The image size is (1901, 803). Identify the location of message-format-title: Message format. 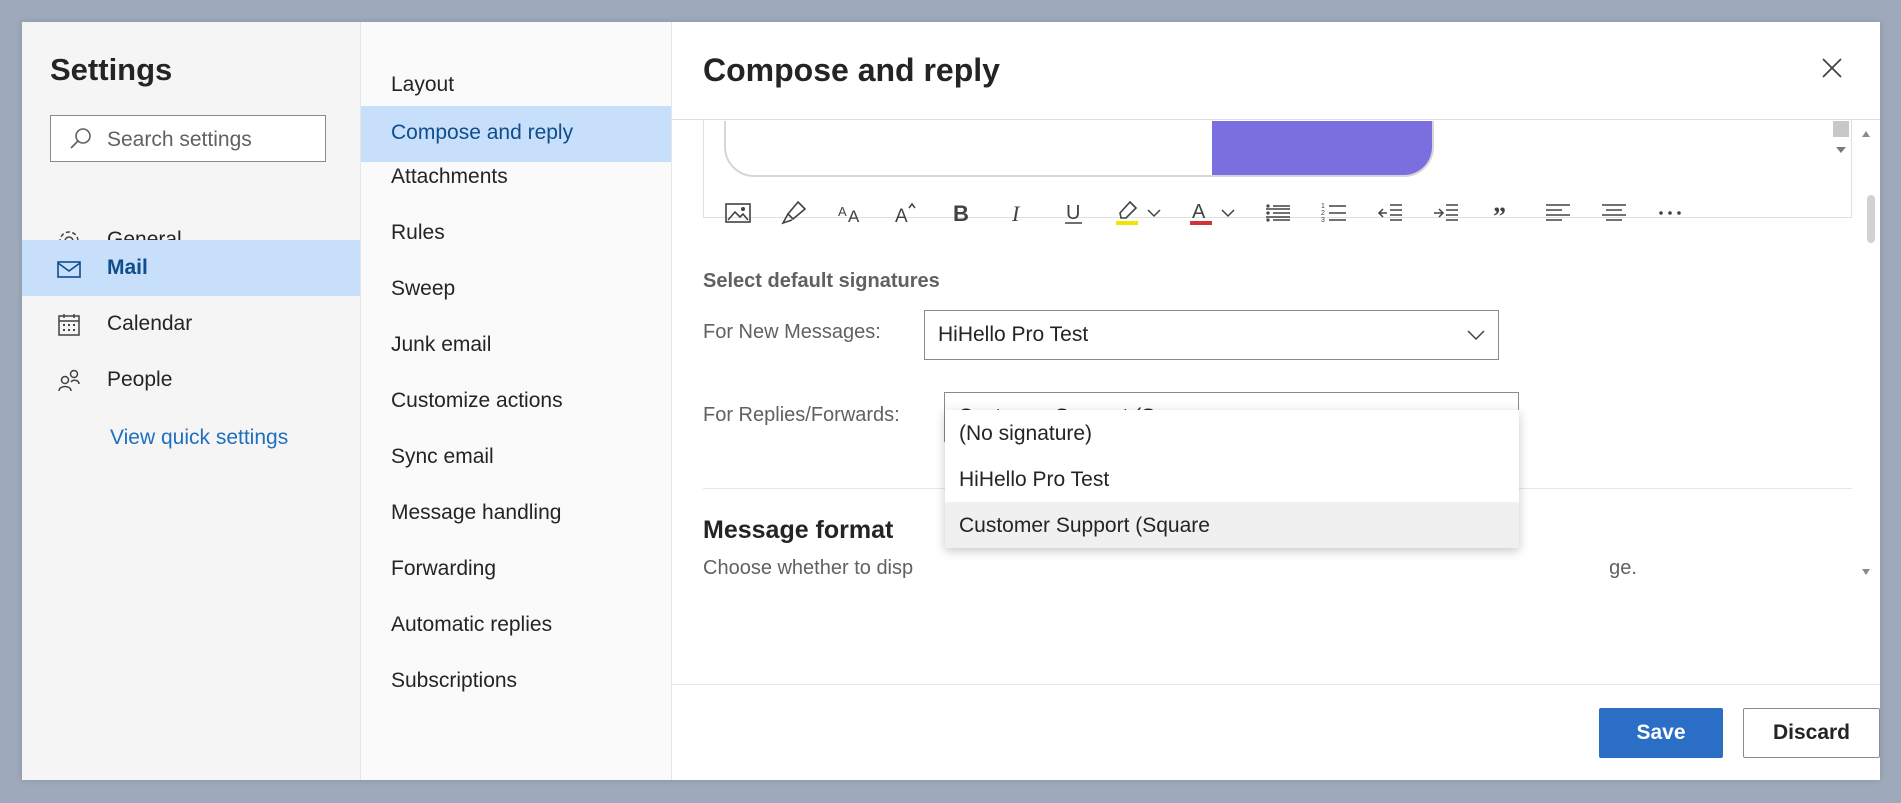
(798, 530).